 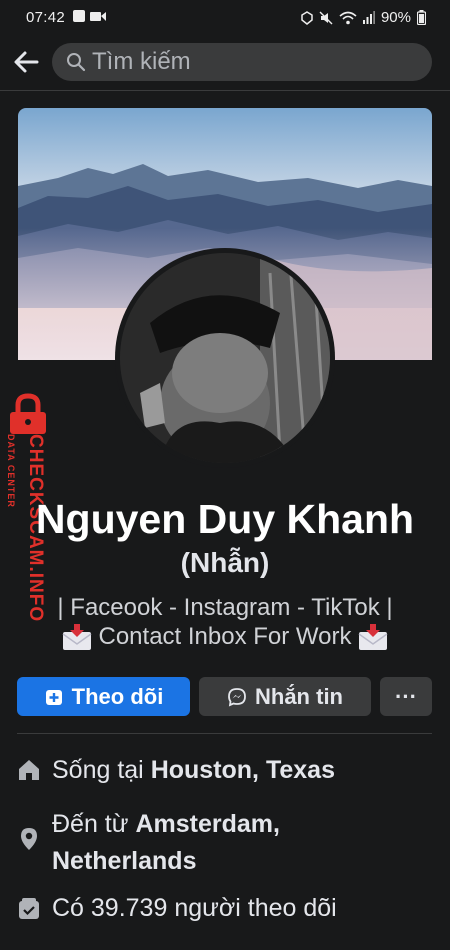 I want to click on search-input: Tìm kiếm, so click(x=242, y=62).